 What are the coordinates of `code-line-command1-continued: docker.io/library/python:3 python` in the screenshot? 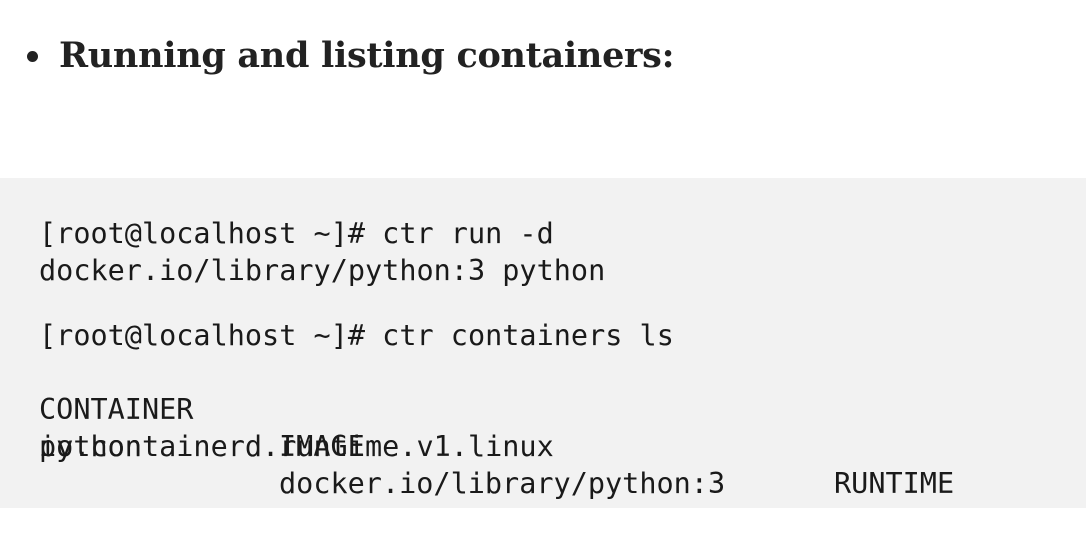 It's located at (322, 270).